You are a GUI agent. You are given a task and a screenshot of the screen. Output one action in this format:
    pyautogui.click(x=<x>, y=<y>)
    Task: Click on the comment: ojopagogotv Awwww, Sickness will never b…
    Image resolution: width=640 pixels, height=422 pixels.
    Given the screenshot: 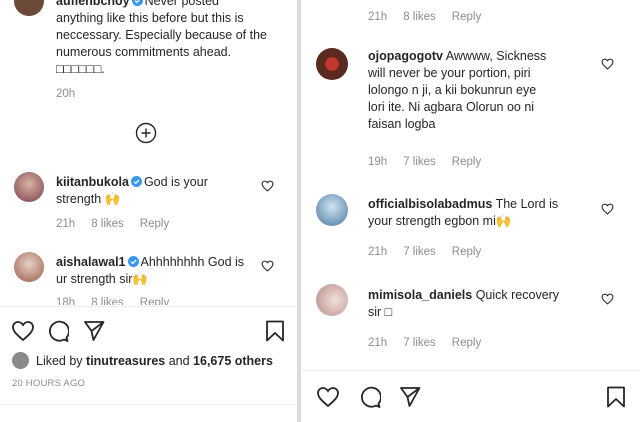 What is the action you would take?
    pyautogui.click(x=488, y=90)
    